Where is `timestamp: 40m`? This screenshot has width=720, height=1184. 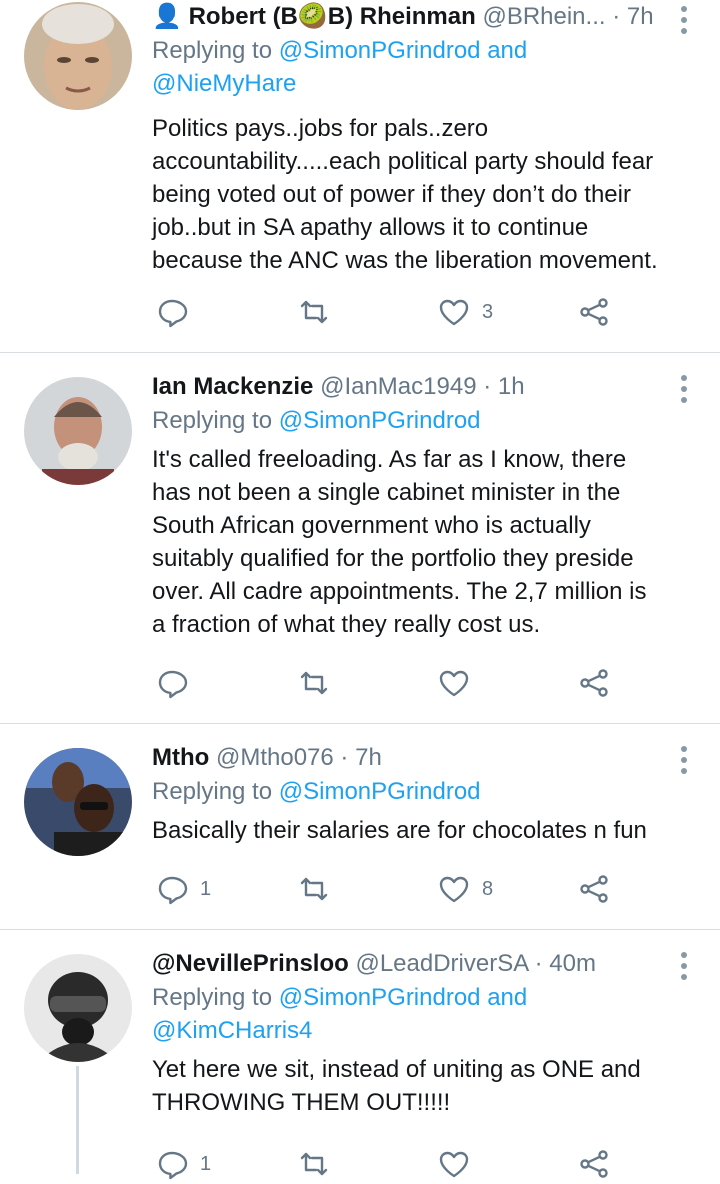
timestamp: 40m is located at coordinates (572, 963).